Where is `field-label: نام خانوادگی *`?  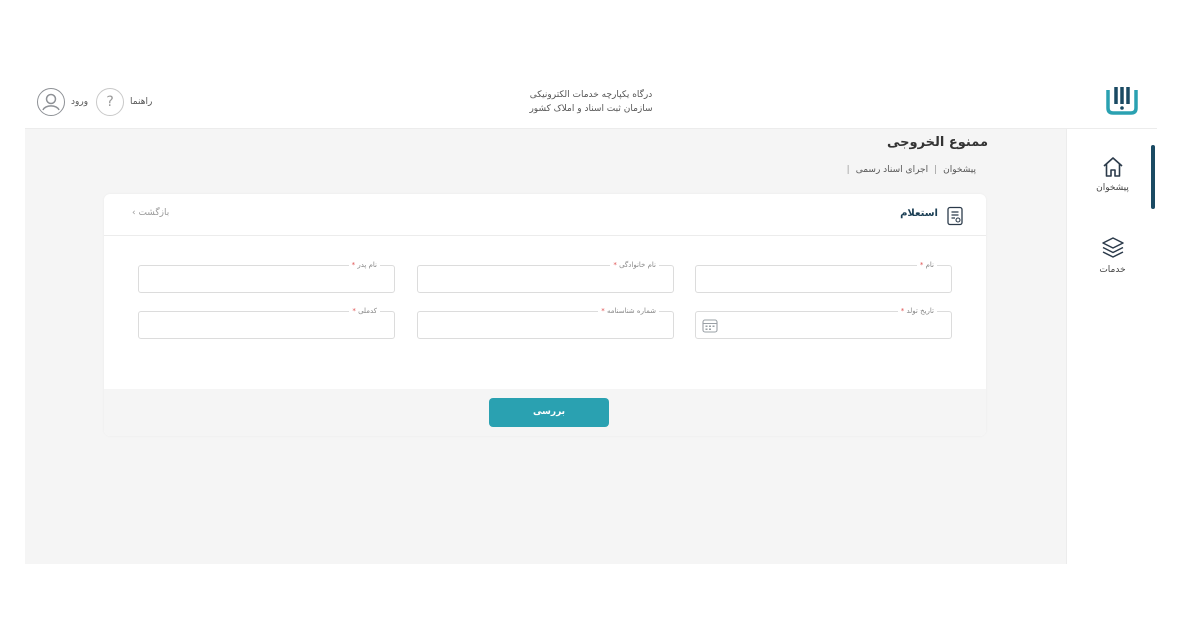 field-label: نام خانوادگی * is located at coordinates (634, 265).